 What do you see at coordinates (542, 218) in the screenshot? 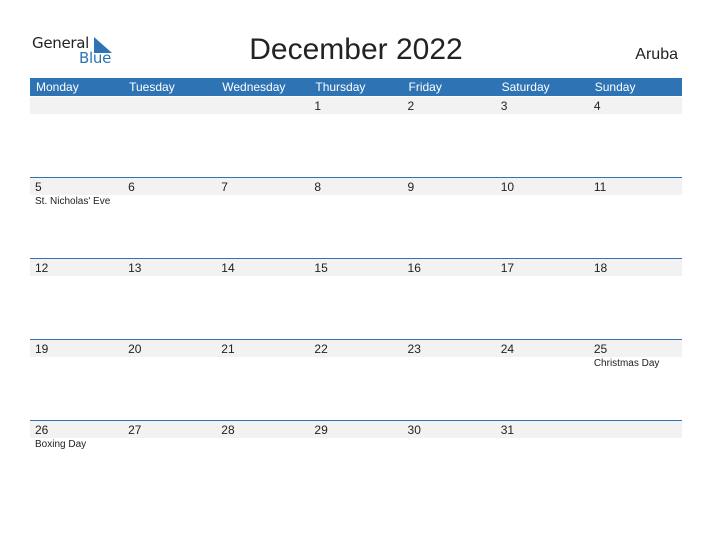
I see `day-cell: 10` at bounding box center [542, 218].